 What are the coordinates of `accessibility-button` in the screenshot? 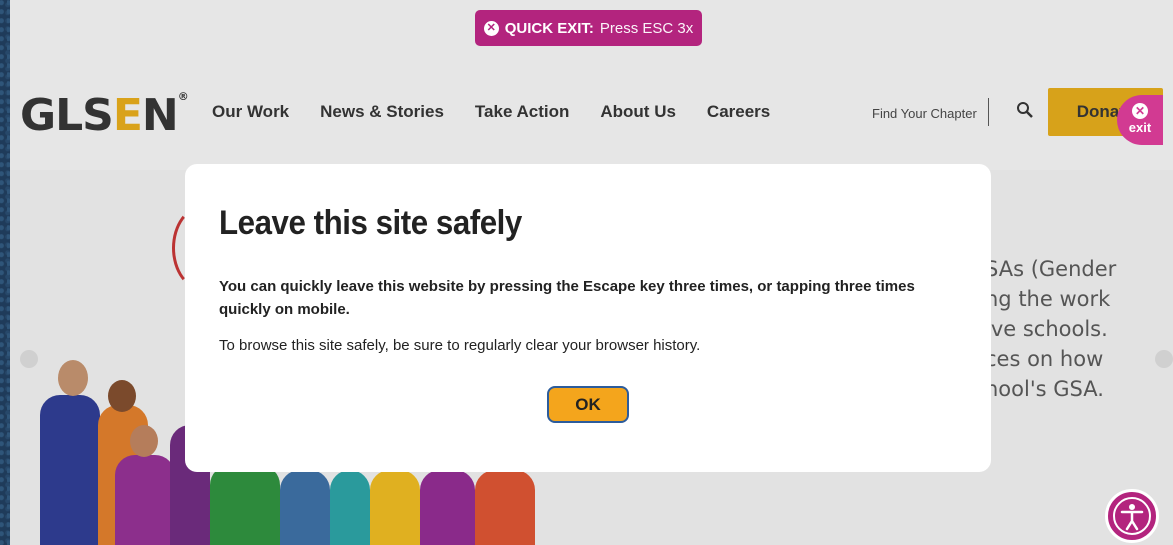 It's located at (1132, 516).